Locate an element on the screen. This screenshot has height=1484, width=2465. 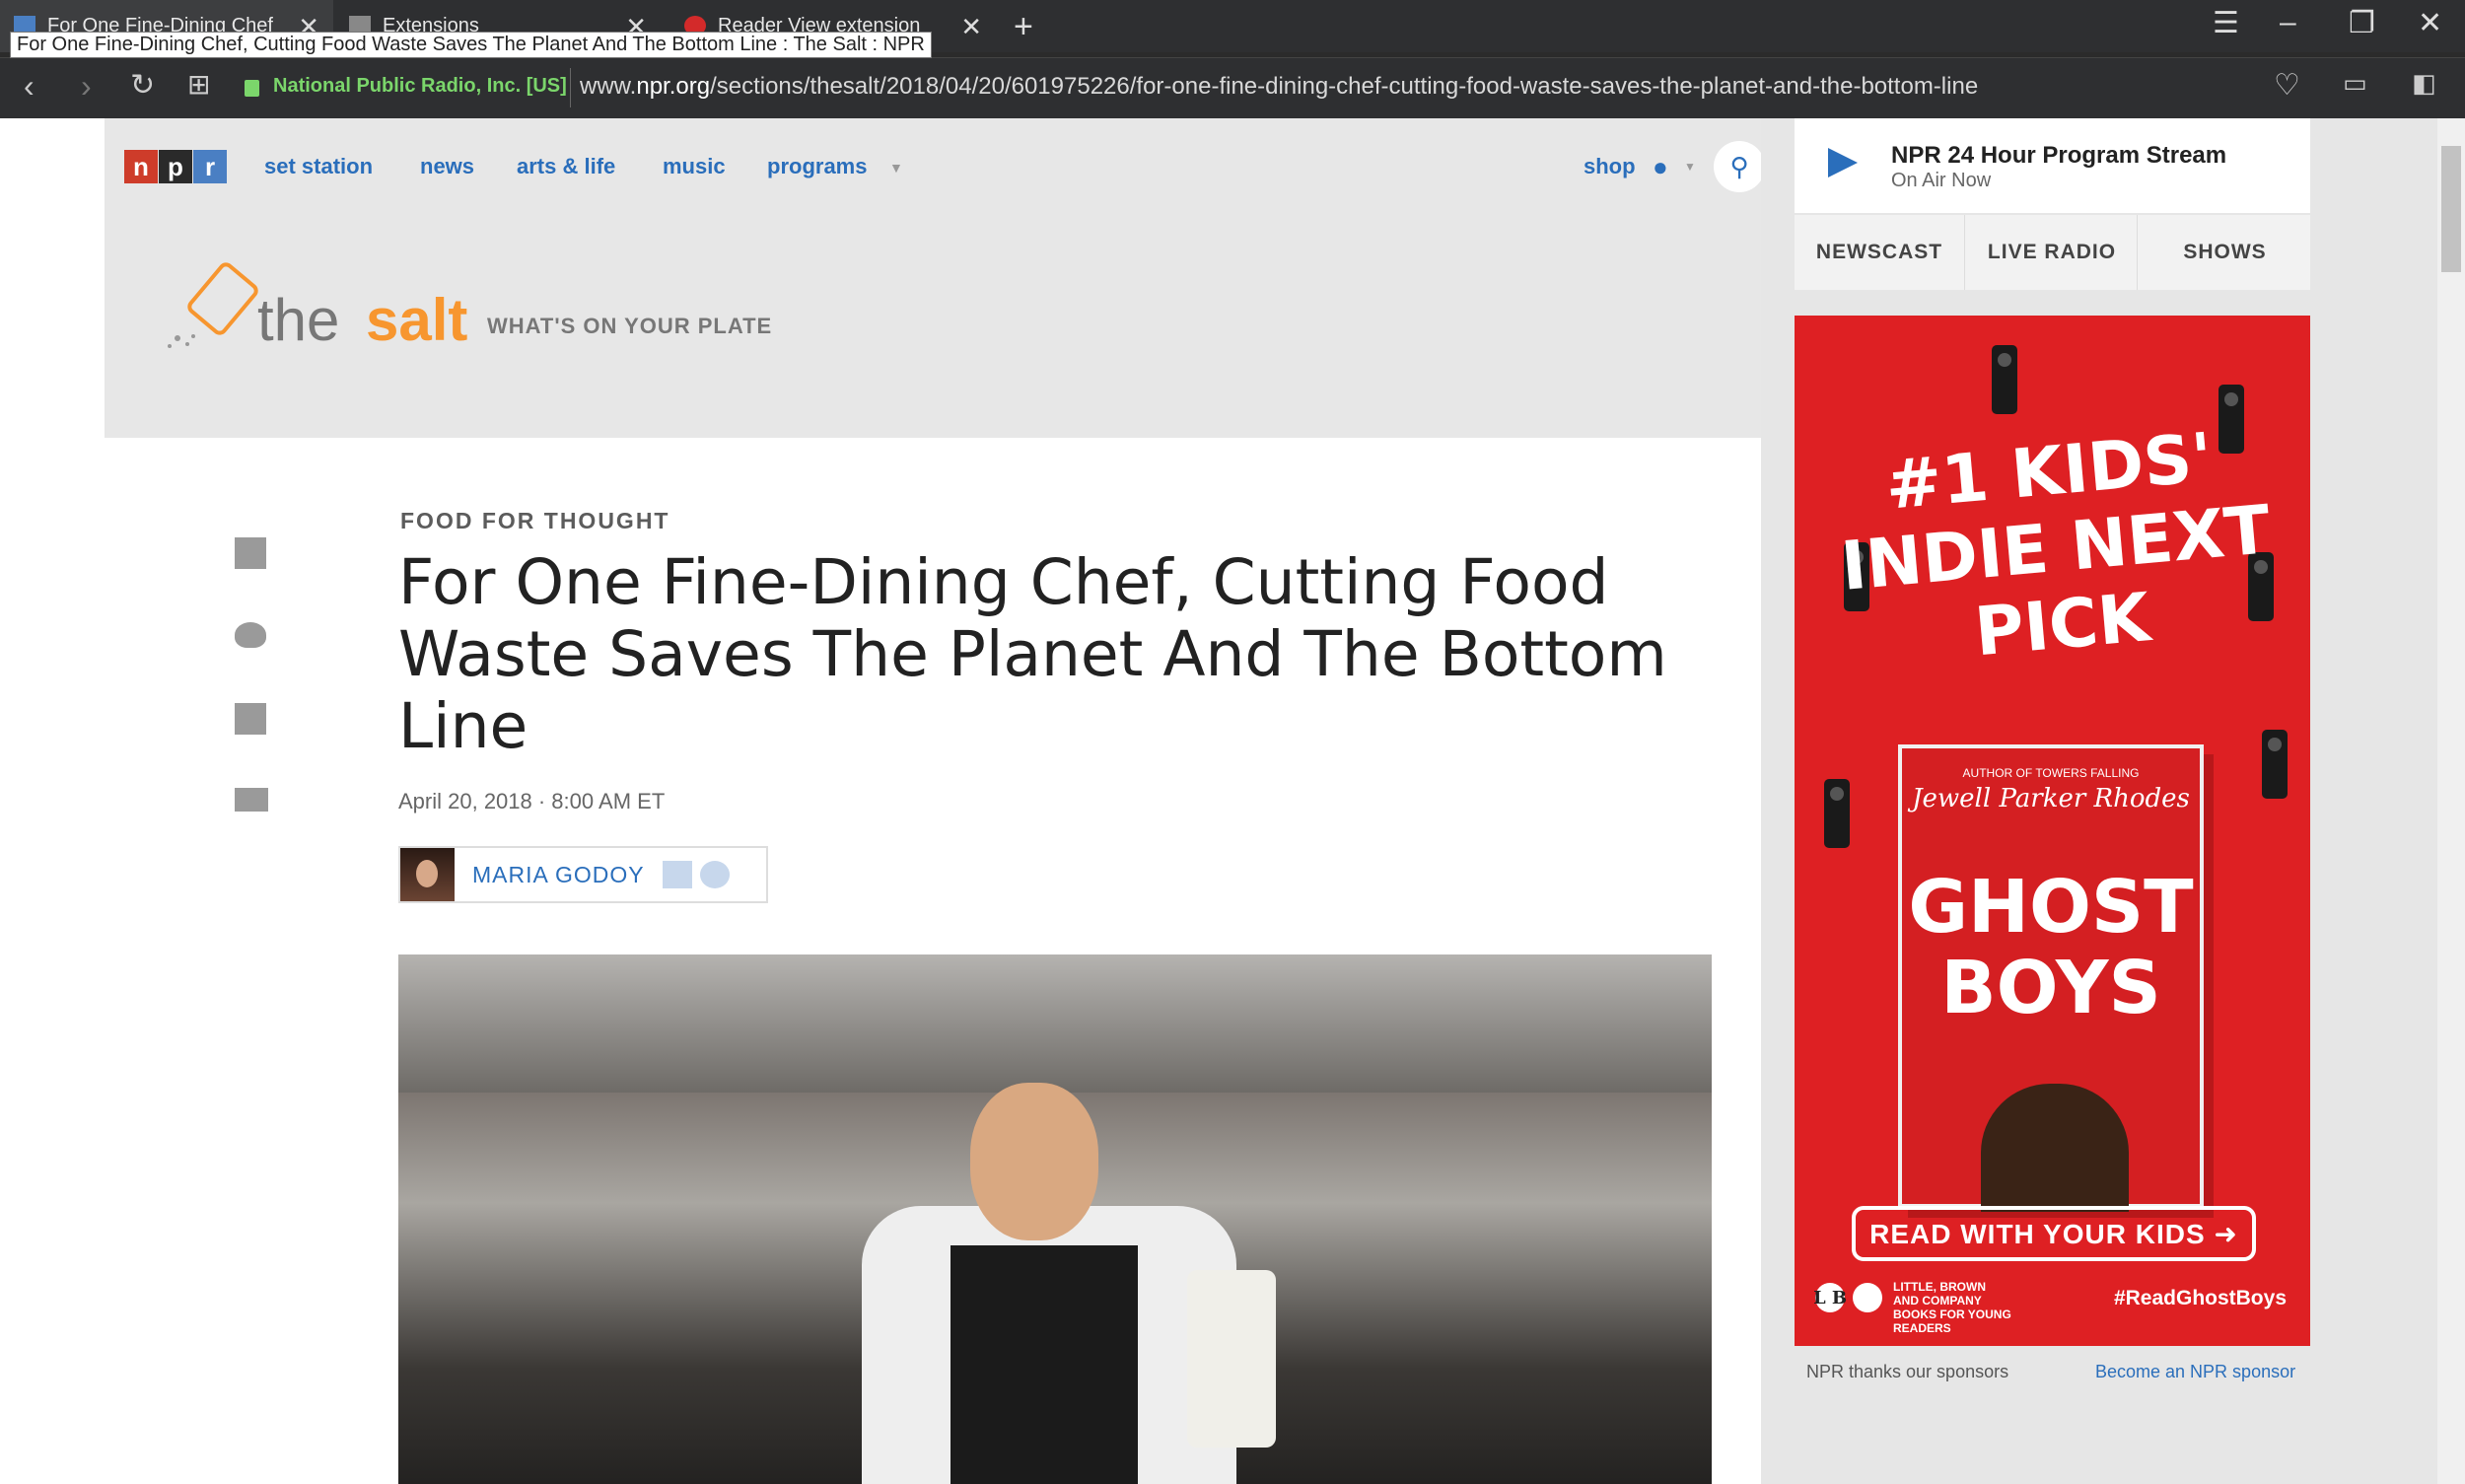
salt-logo-the: the is located at coordinates (299, 320).